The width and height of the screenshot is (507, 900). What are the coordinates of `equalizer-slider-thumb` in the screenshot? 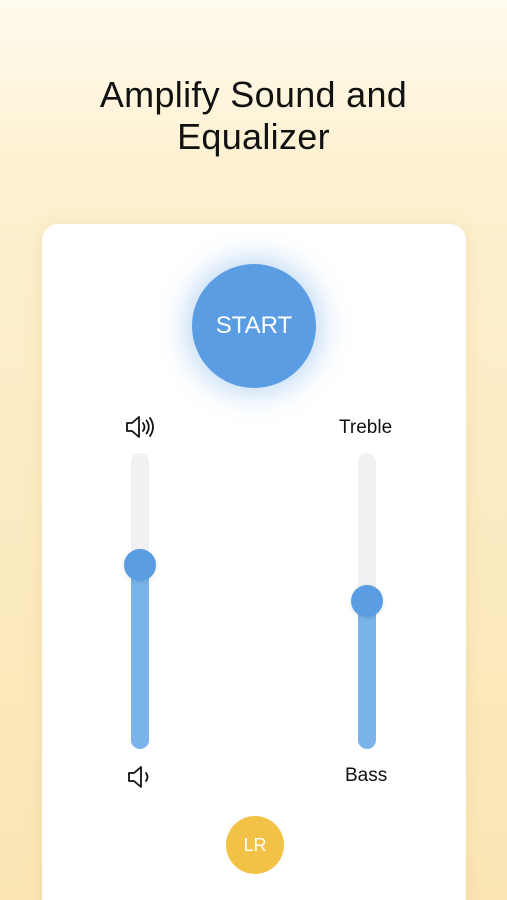 It's located at (367, 601).